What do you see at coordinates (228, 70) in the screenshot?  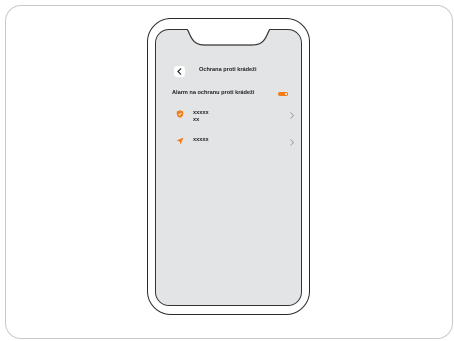 I see `page-title: Ochrana proti krádeži` at bounding box center [228, 70].